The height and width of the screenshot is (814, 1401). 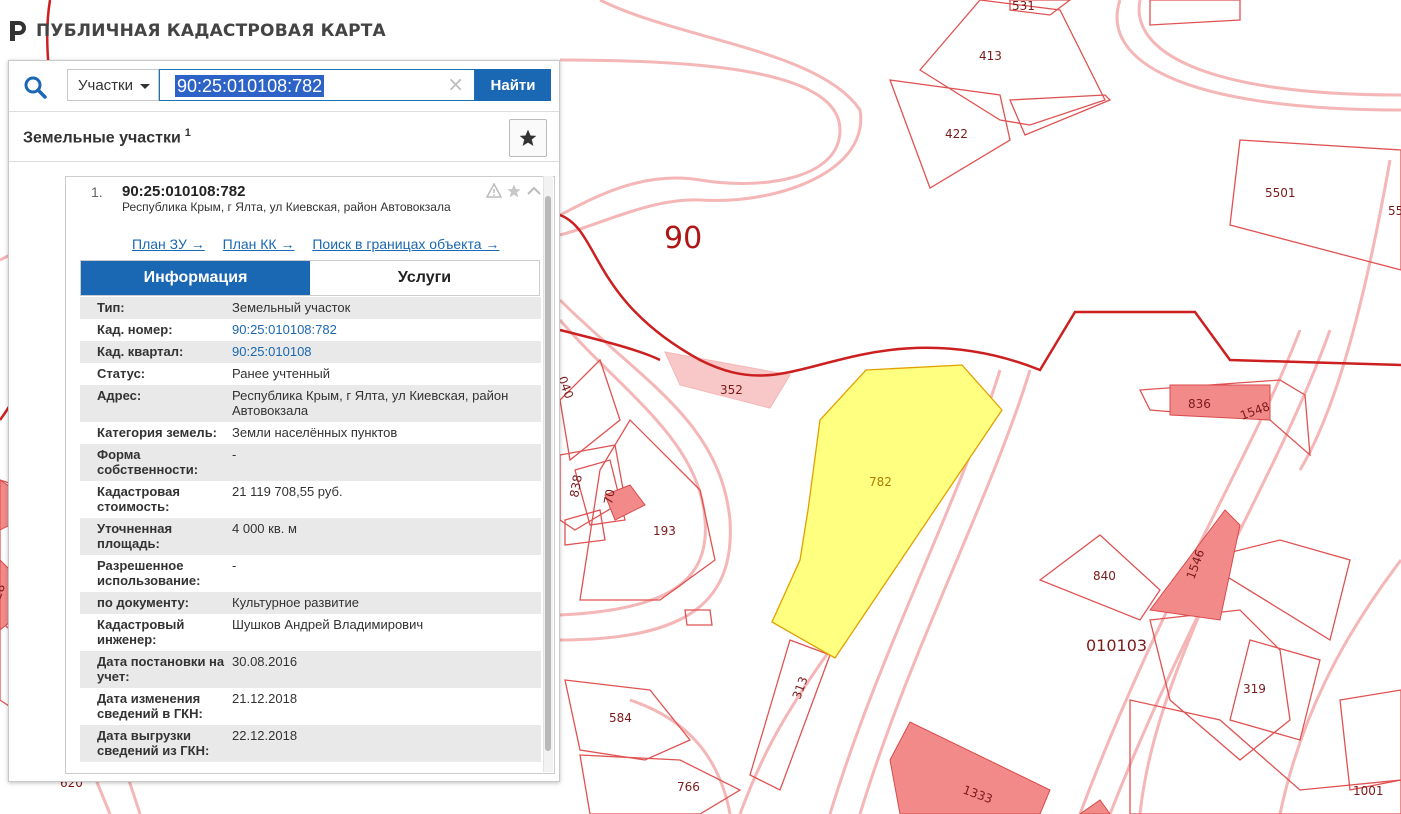 I want to click on chevron-up-icon, so click(x=534, y=191).